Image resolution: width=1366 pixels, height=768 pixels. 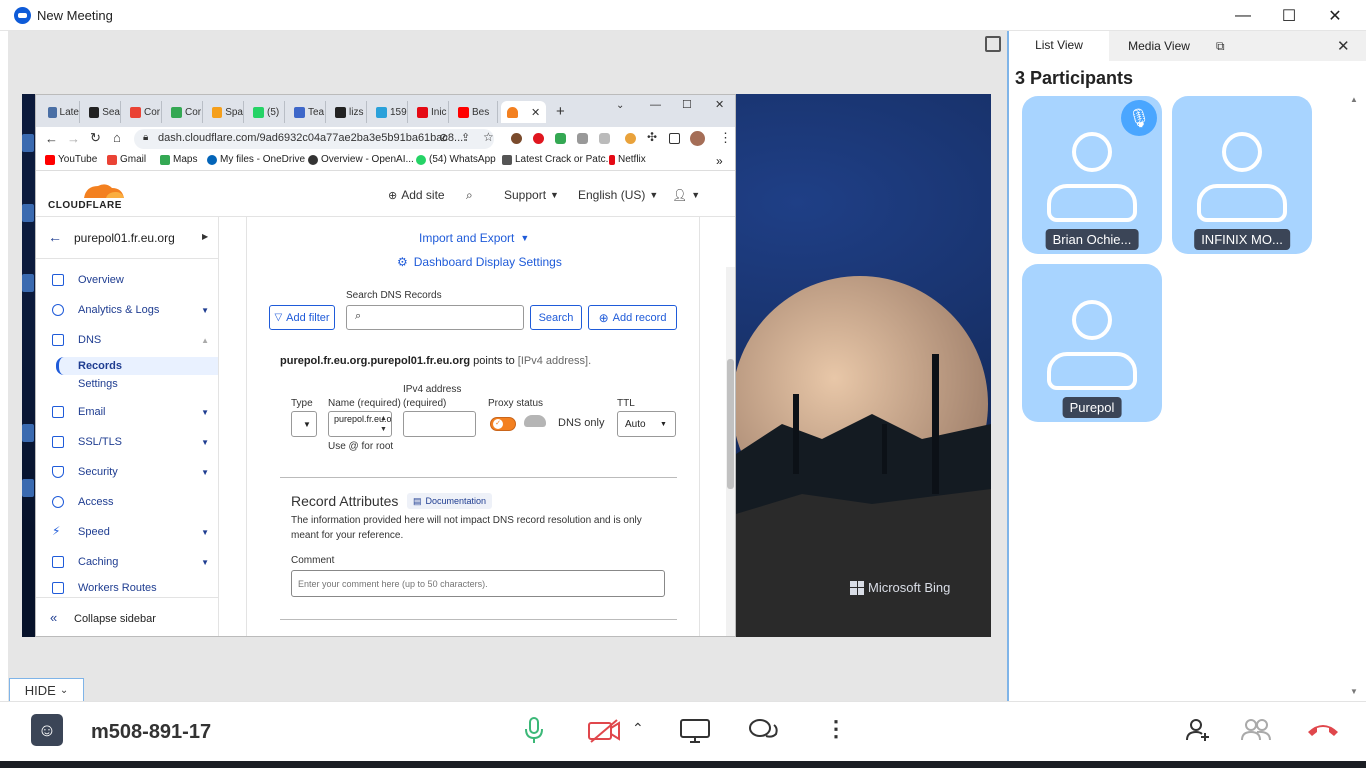 I want to click on camera-button, so click(x=604, y=731).